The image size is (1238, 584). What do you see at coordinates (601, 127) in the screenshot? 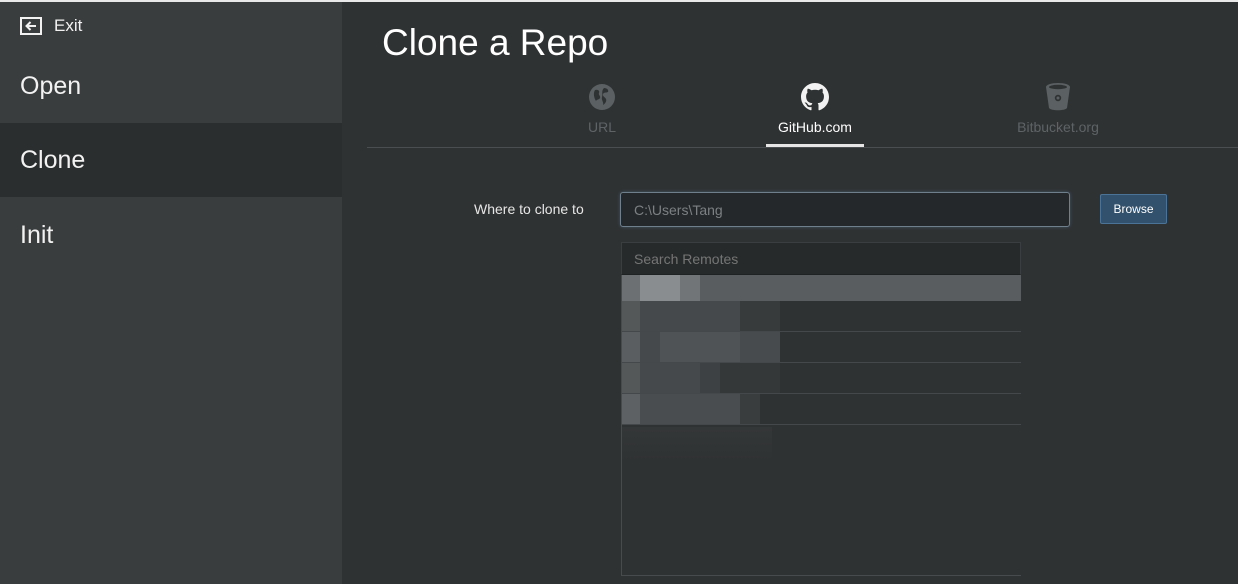
I see `tab-url-label: URL` at bounding box center [601, 127].